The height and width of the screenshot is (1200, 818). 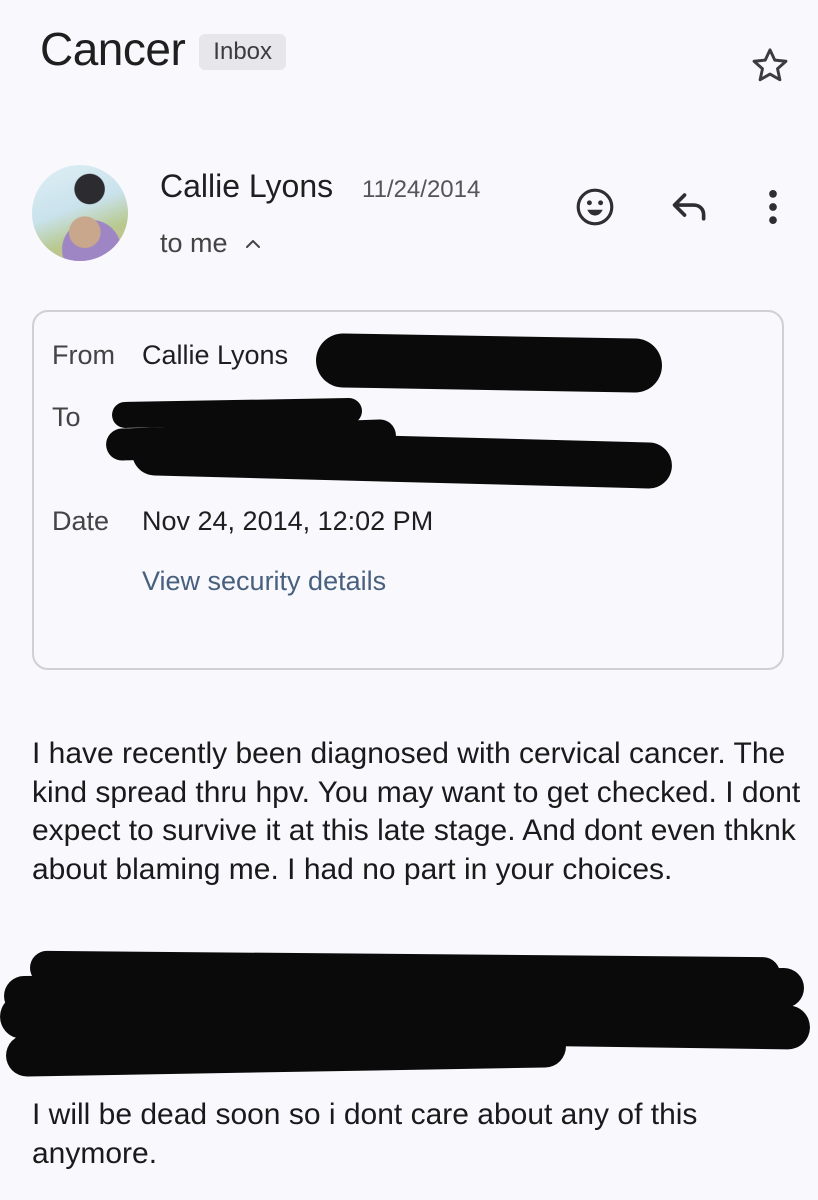 What do you see at coordinates (66, 417) in the screenshot?
I see `to-label: To` at bounding box center [66, 417].